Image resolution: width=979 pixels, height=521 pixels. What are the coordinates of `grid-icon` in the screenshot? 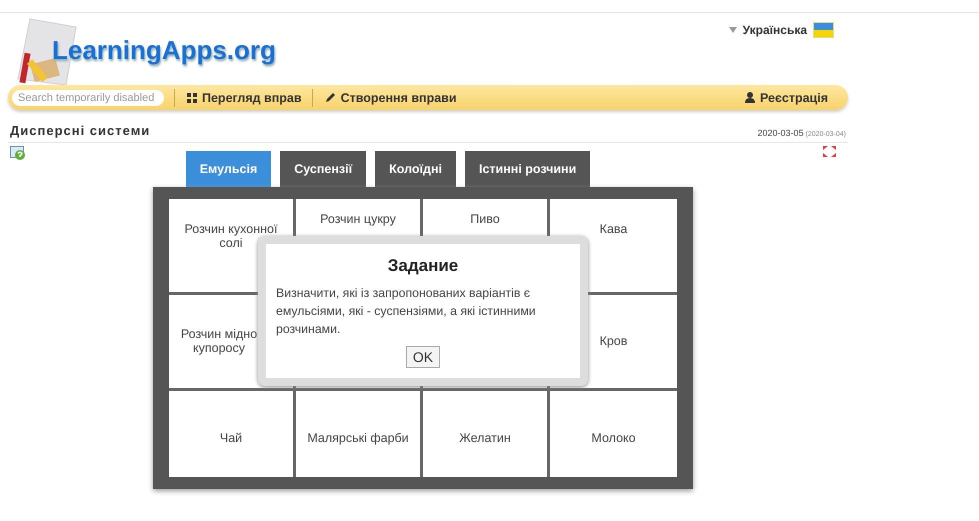 It's located at (192, 97).